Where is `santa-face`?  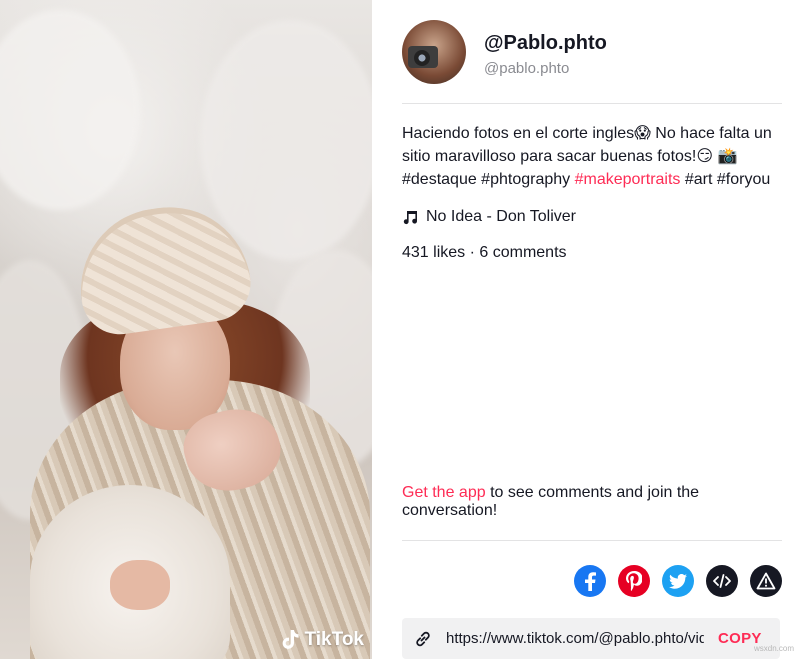 santa-face is located at coordinates (140, 585).